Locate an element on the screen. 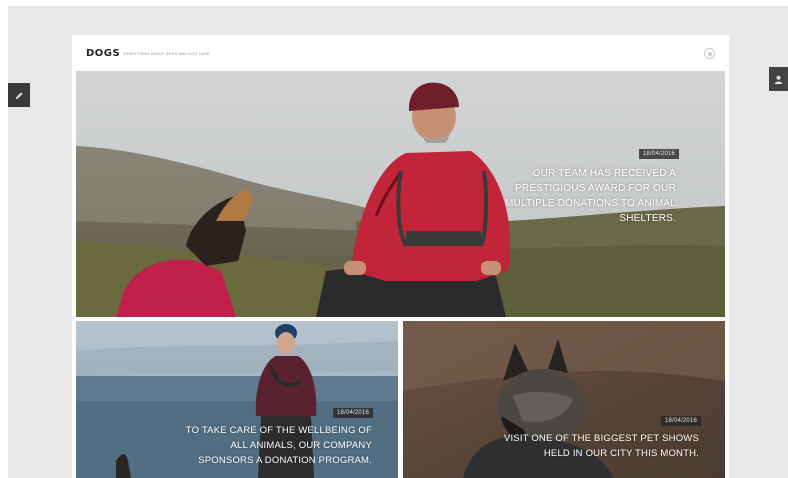 This screenshot has width=788, height=478. user-icon is located at coordinates (778, 79).